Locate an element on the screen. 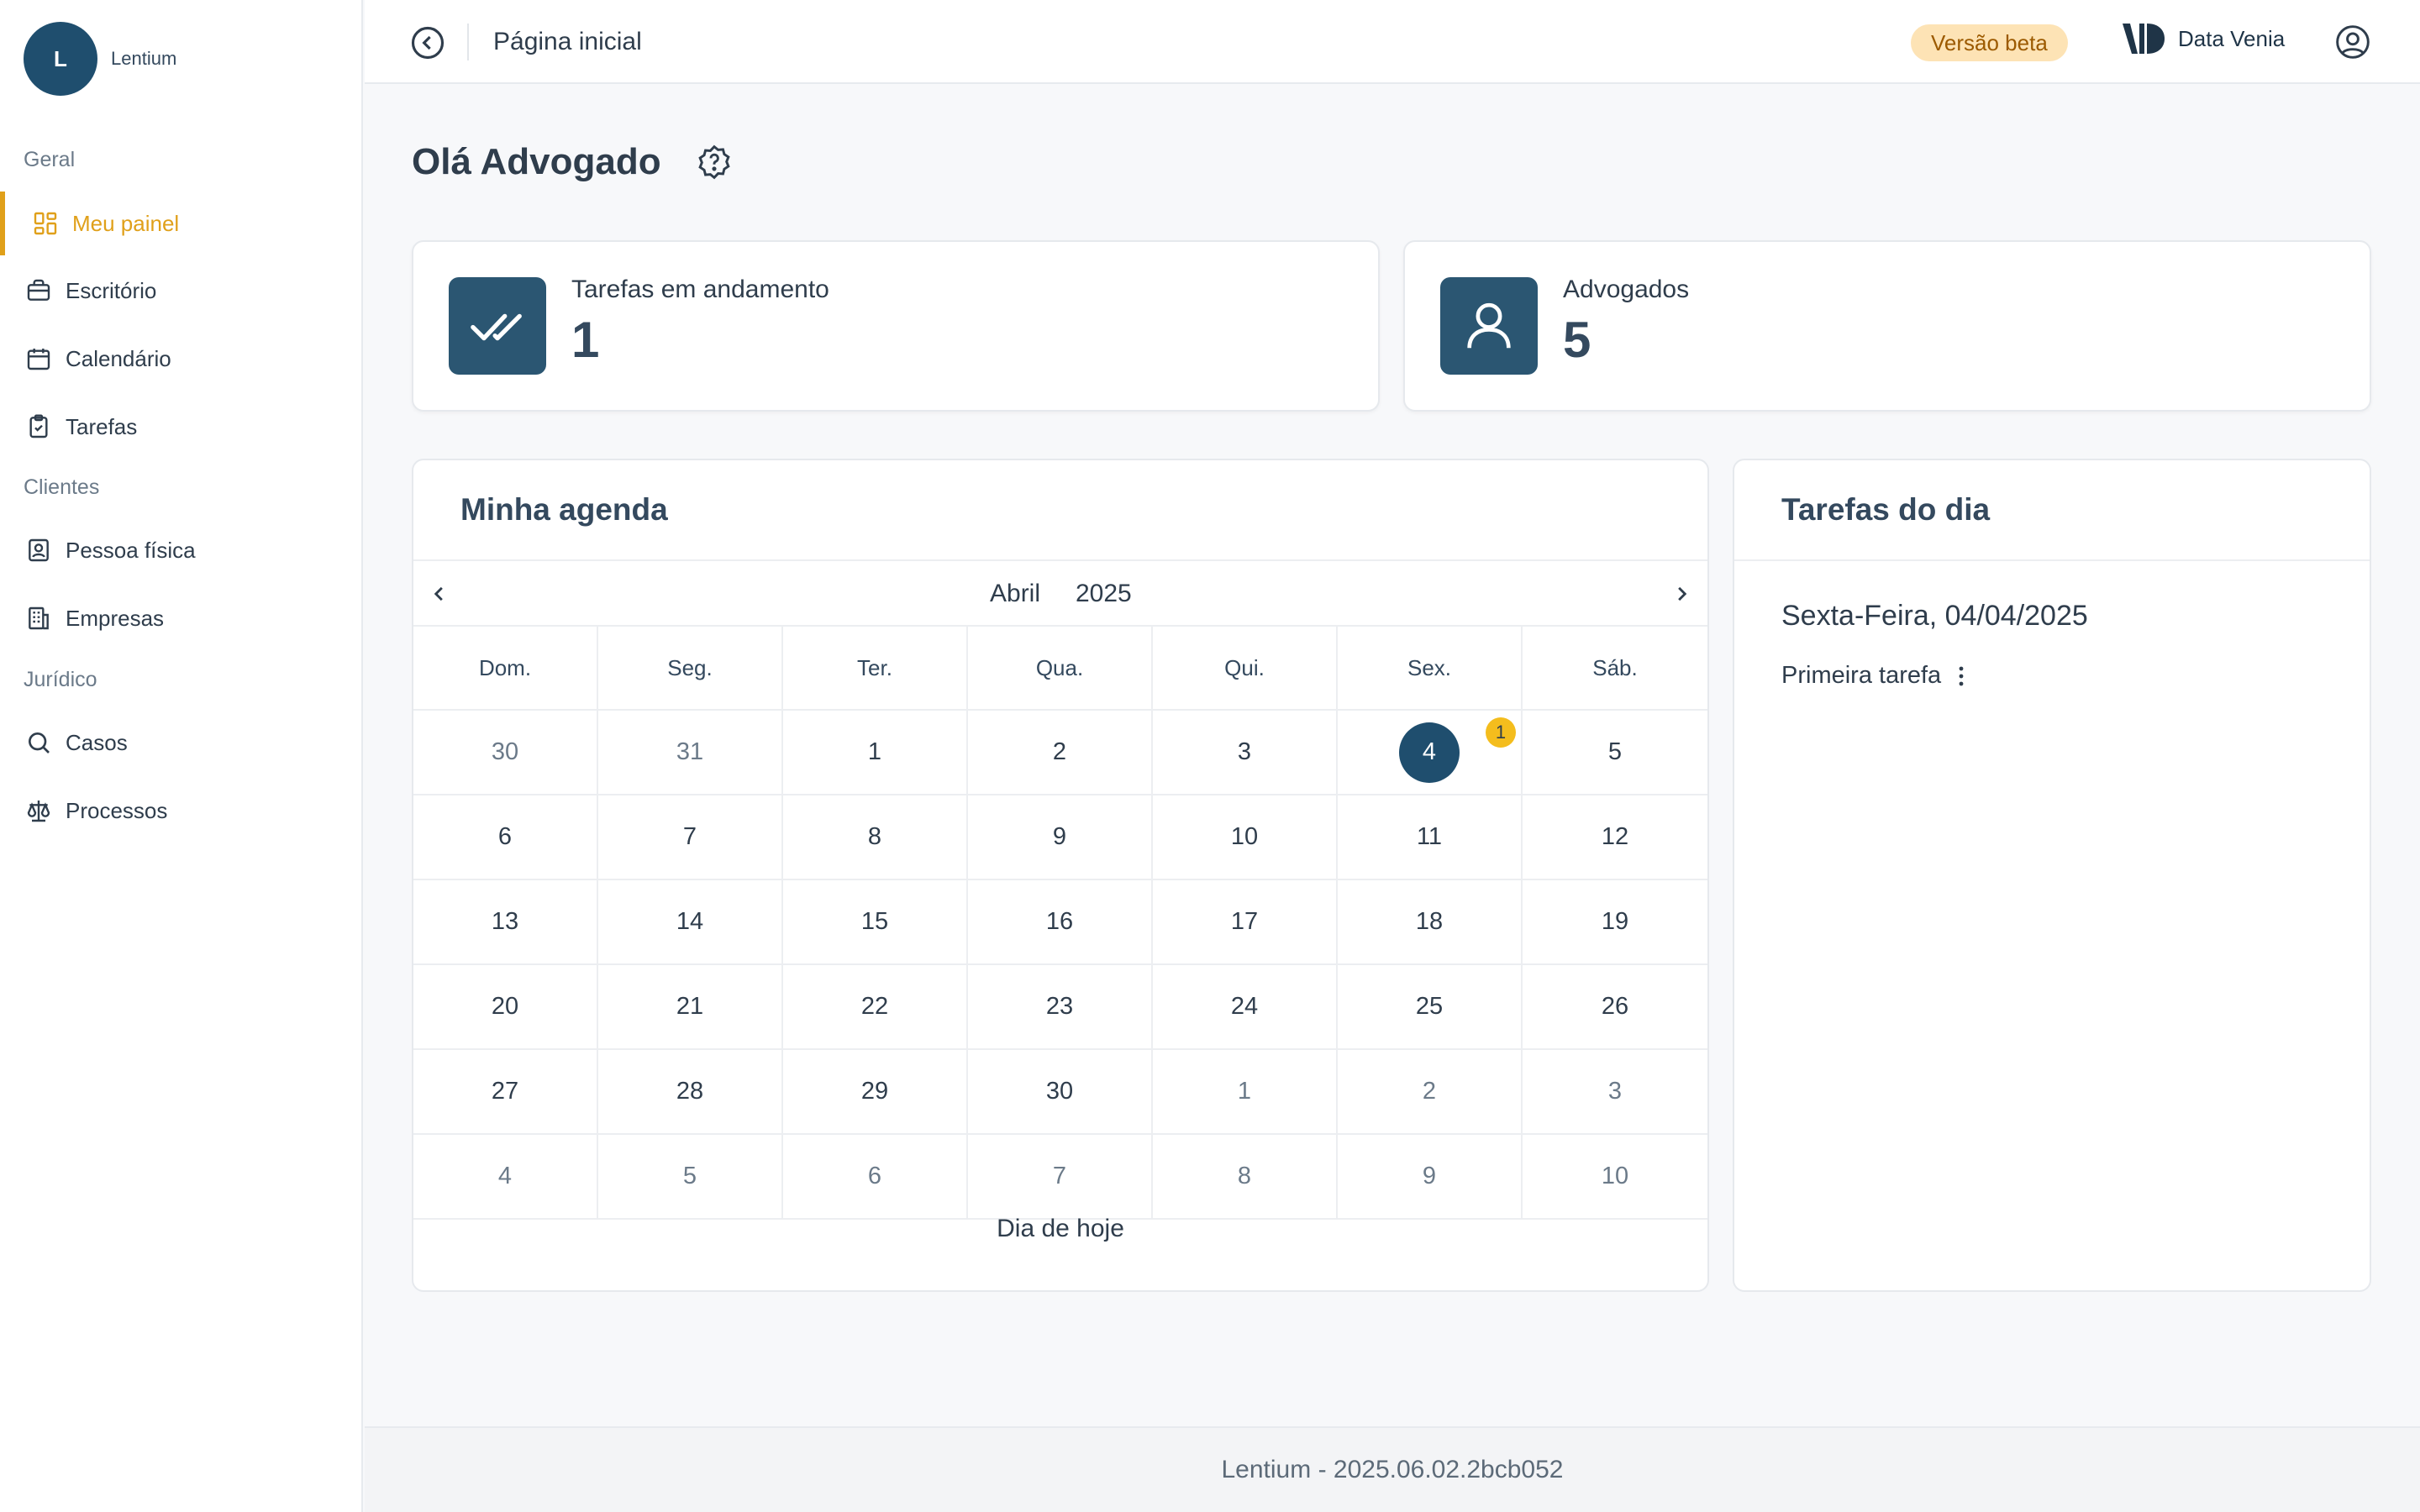 The width and height of the screenshot is (2420, 1512). calendar-week-row: 27 28 29 30 1 2 3 is located at coordinates (1060, 1092).